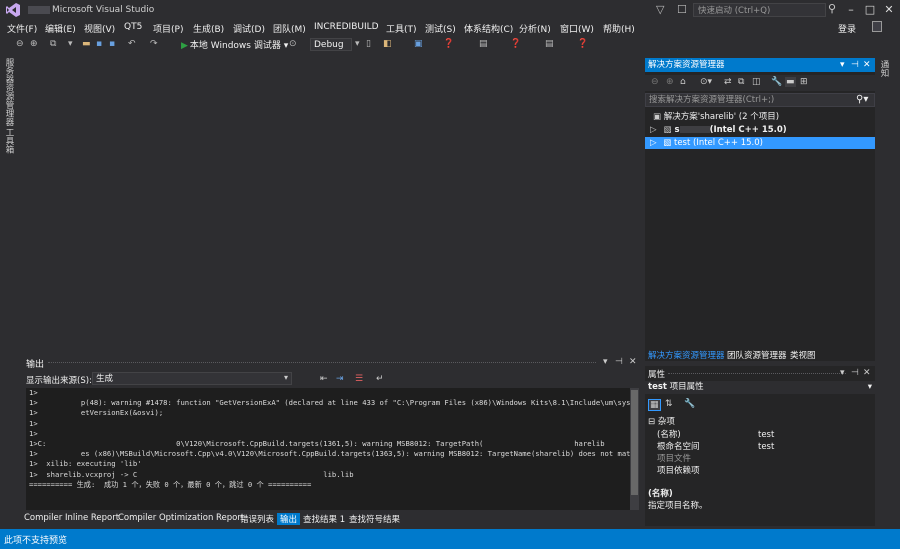 Image resolution: width=900 pixels, height=549 pixels. Describe the element at coordinates (669, 404) in the screenshot. I see `alphabetical-icon: ⇅` at that location.